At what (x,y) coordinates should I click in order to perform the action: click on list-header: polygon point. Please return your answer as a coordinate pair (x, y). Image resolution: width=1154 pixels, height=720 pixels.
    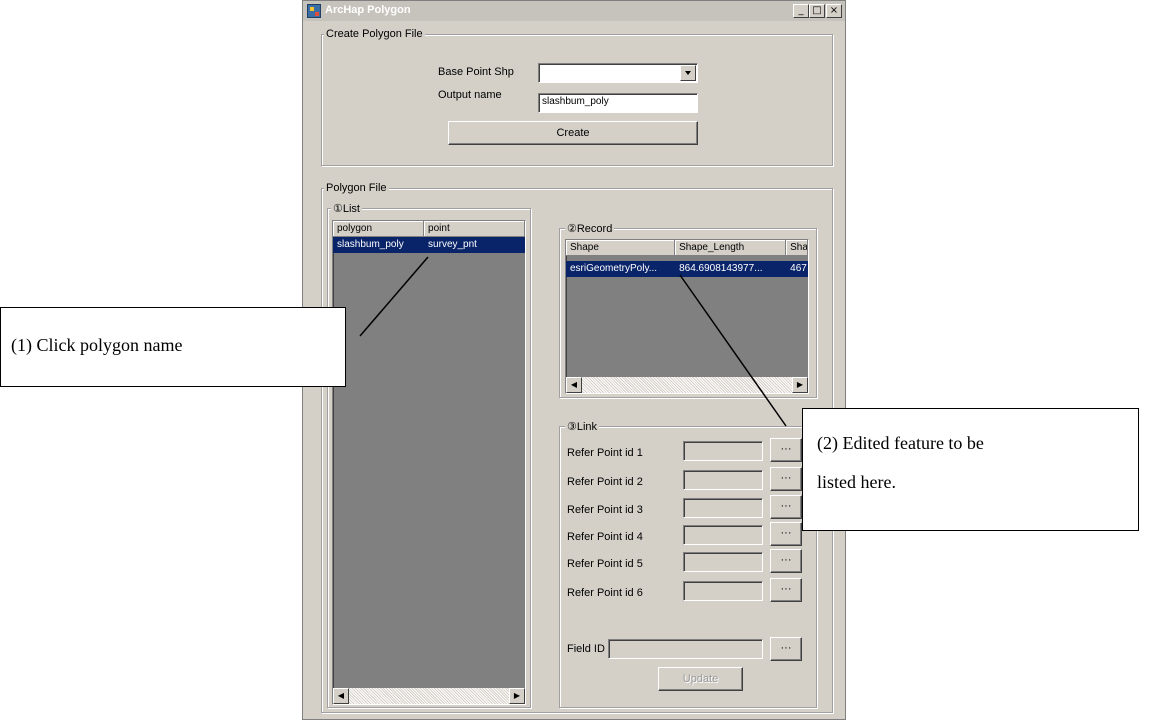
    Looking at the image, I should click on (429, 229).